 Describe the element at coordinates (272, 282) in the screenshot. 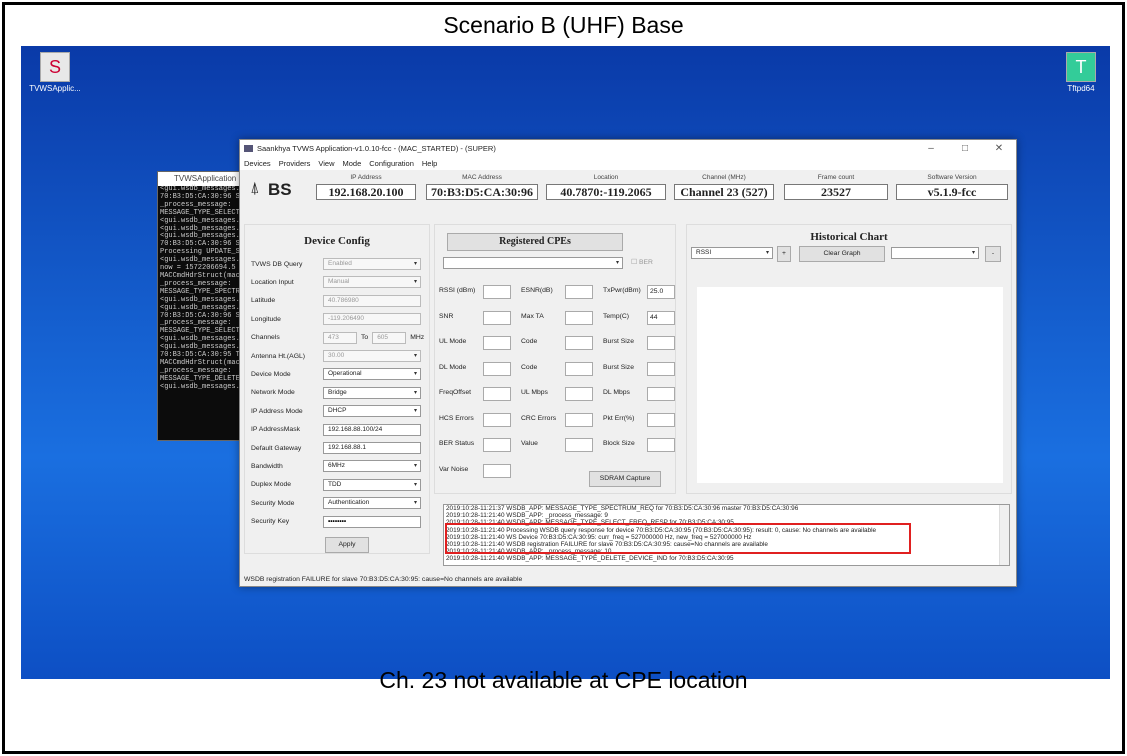

I see `config-label: Location Input` at that location.